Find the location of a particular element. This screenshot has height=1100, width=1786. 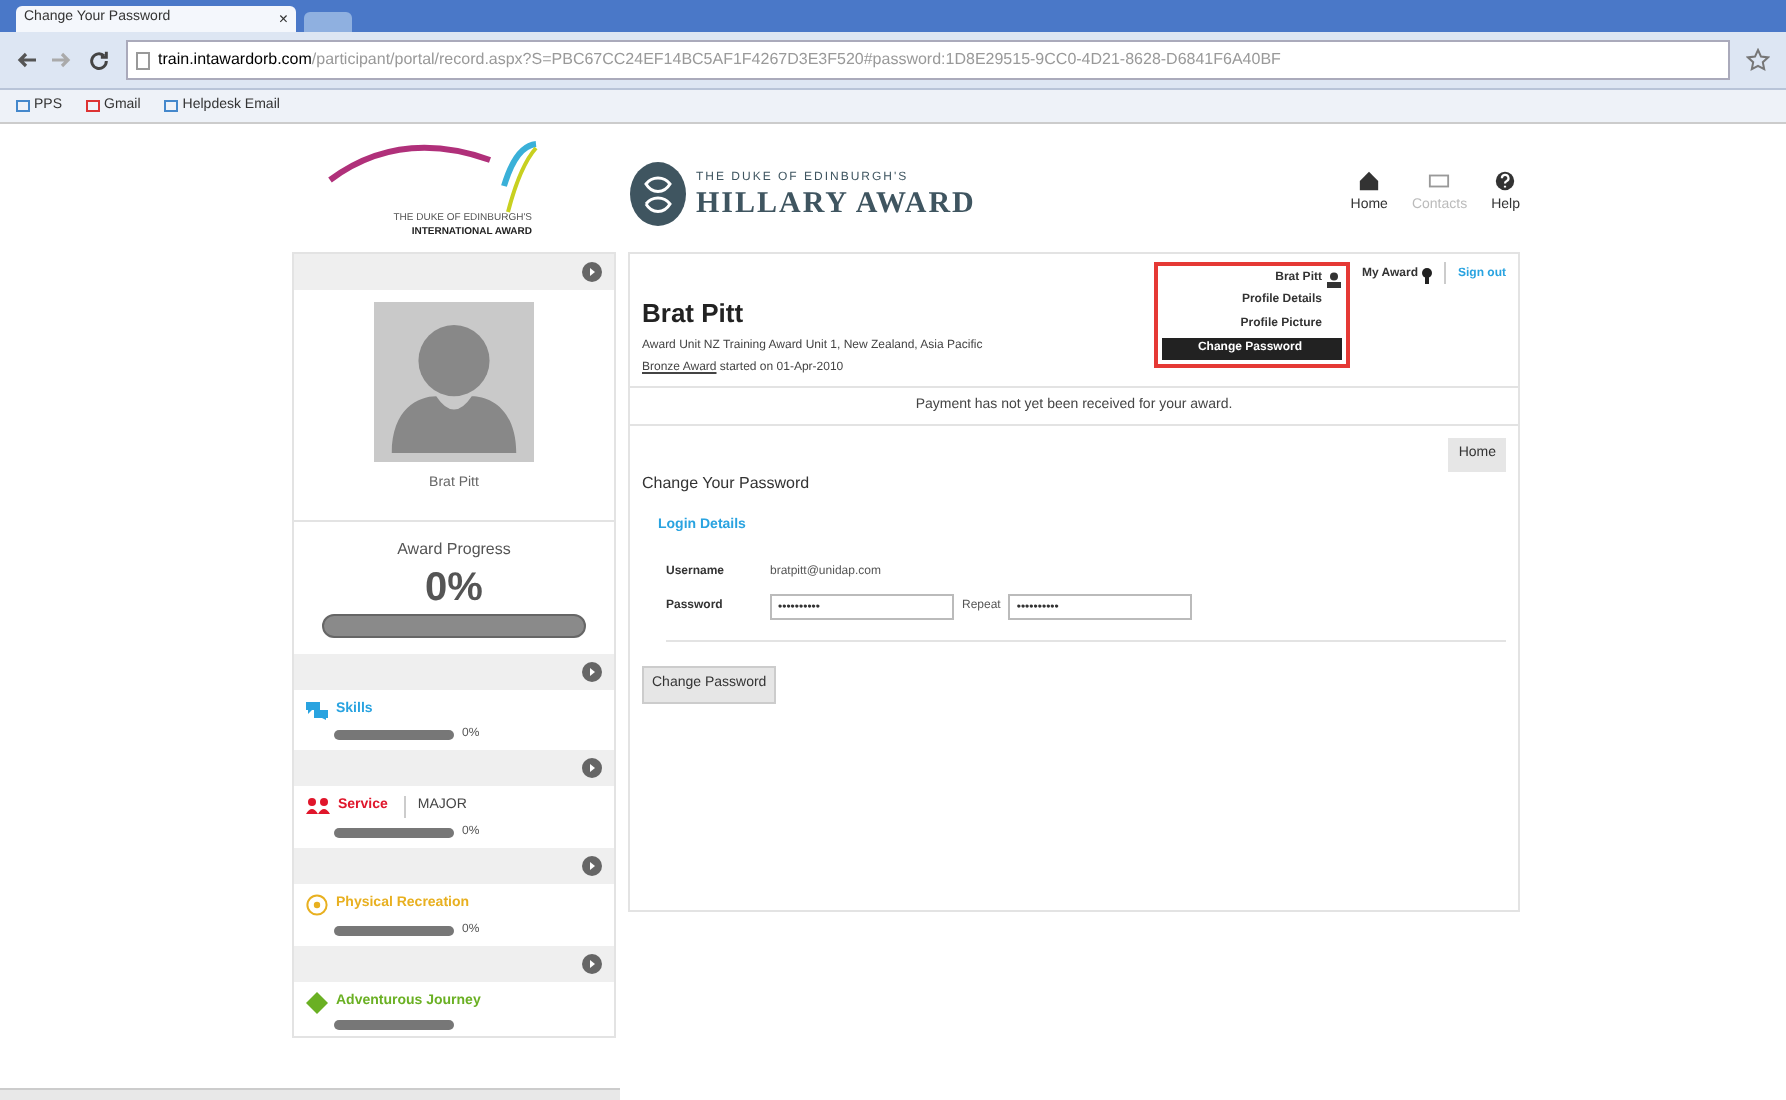

address-field: train.intawardorb.com/participant/portal/record.aspx?S=PBC67CC24EF14BC5AF1F4267D3E3F520#password:1D8E29515-9CC0-4D21-8628-D6841F6A40BF is located at coordinates (928, 60).